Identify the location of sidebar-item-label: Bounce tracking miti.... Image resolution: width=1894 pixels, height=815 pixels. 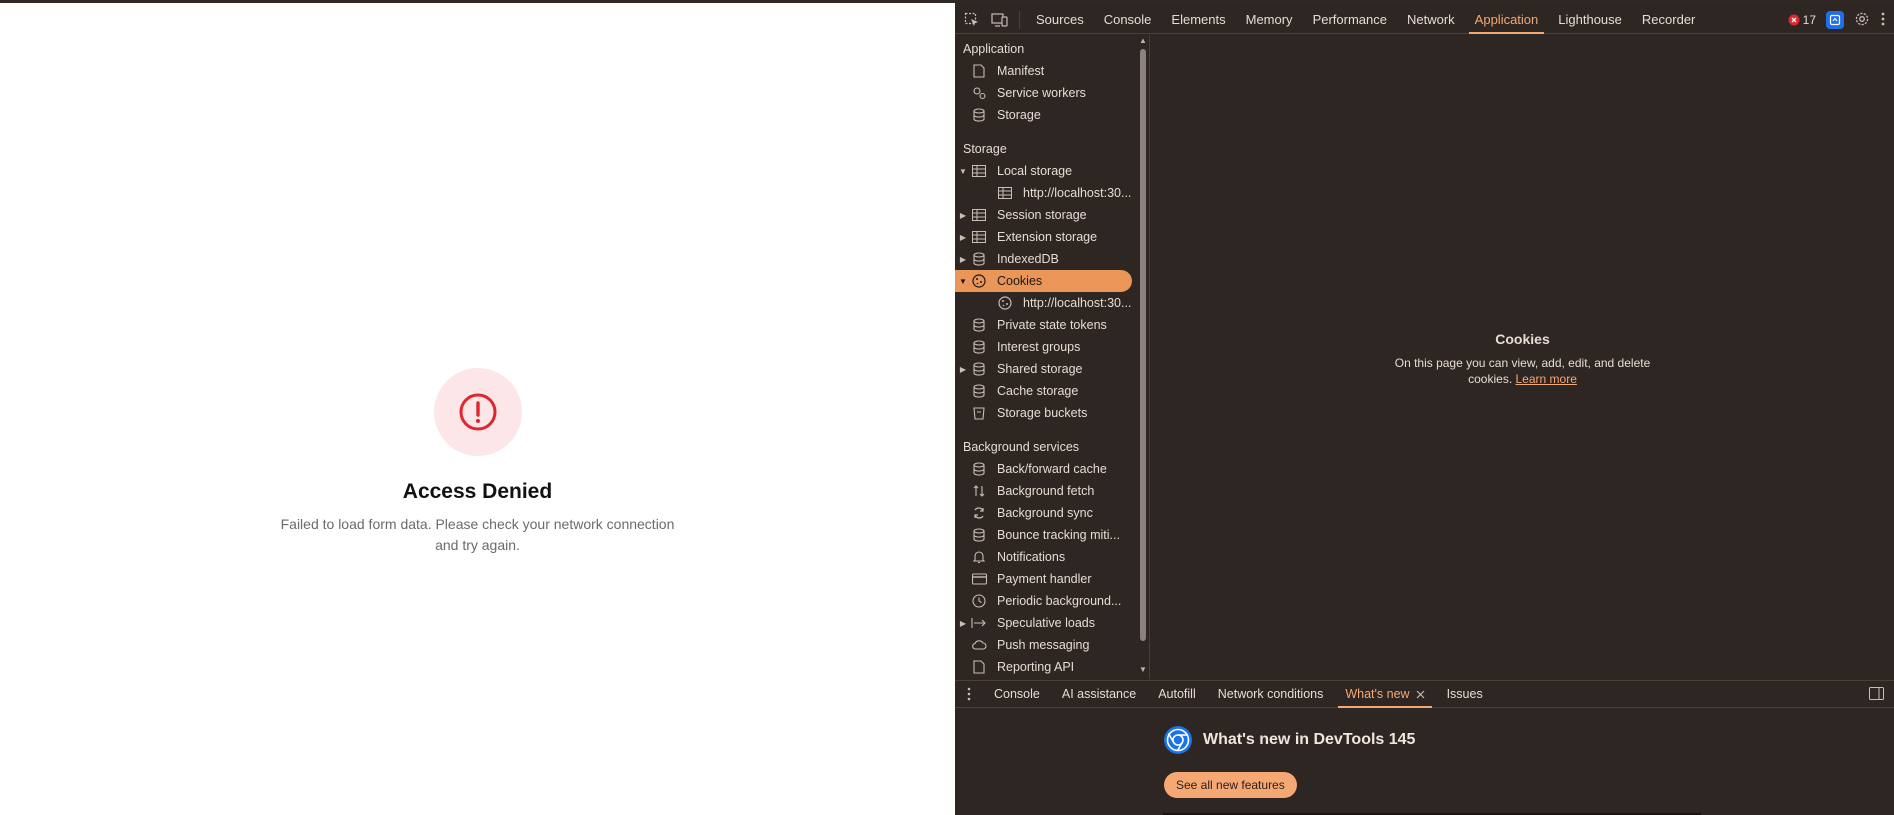
(1058, 535).